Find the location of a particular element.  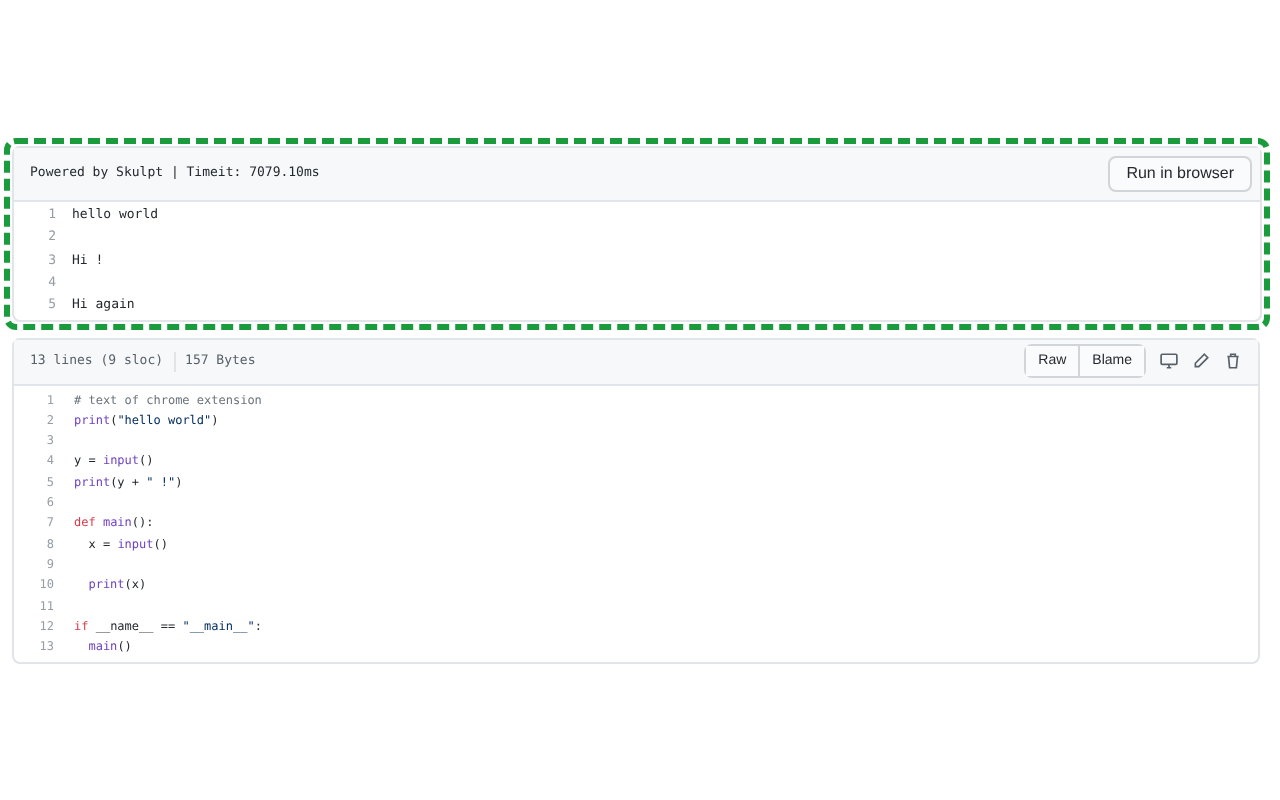

run-in-browser-button: Run in browser is located at coordinates (1180, 174).